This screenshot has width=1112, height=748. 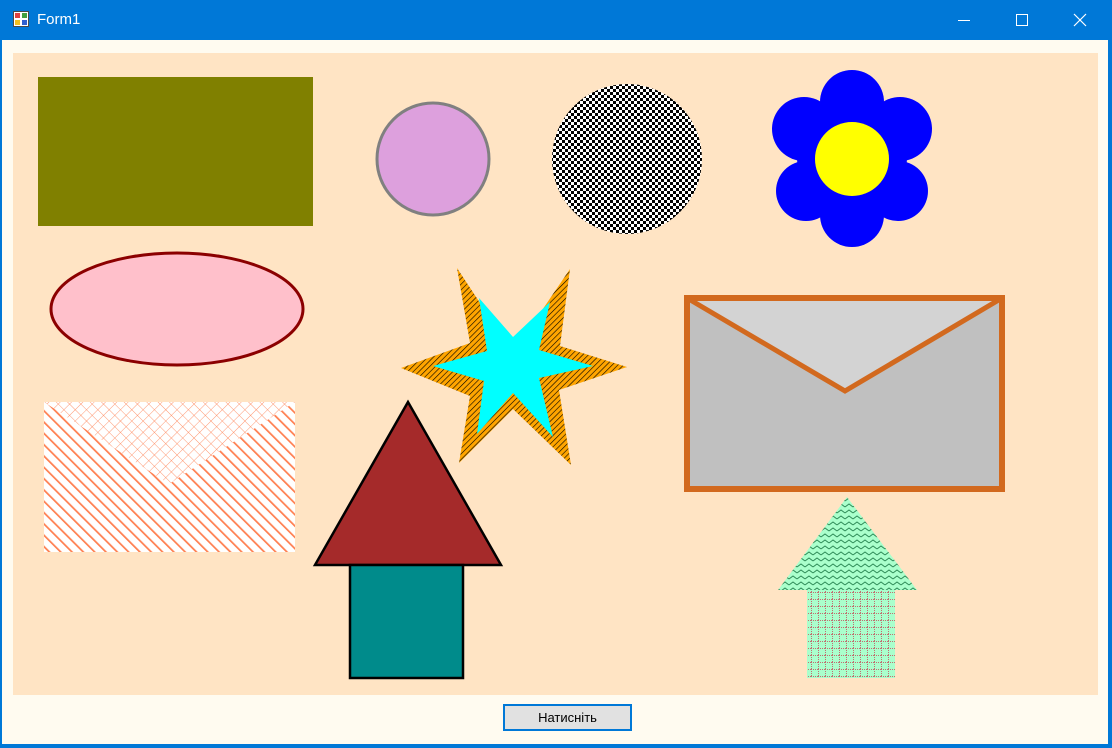 I want to click on close-icon, so click(x=1080, y=20).